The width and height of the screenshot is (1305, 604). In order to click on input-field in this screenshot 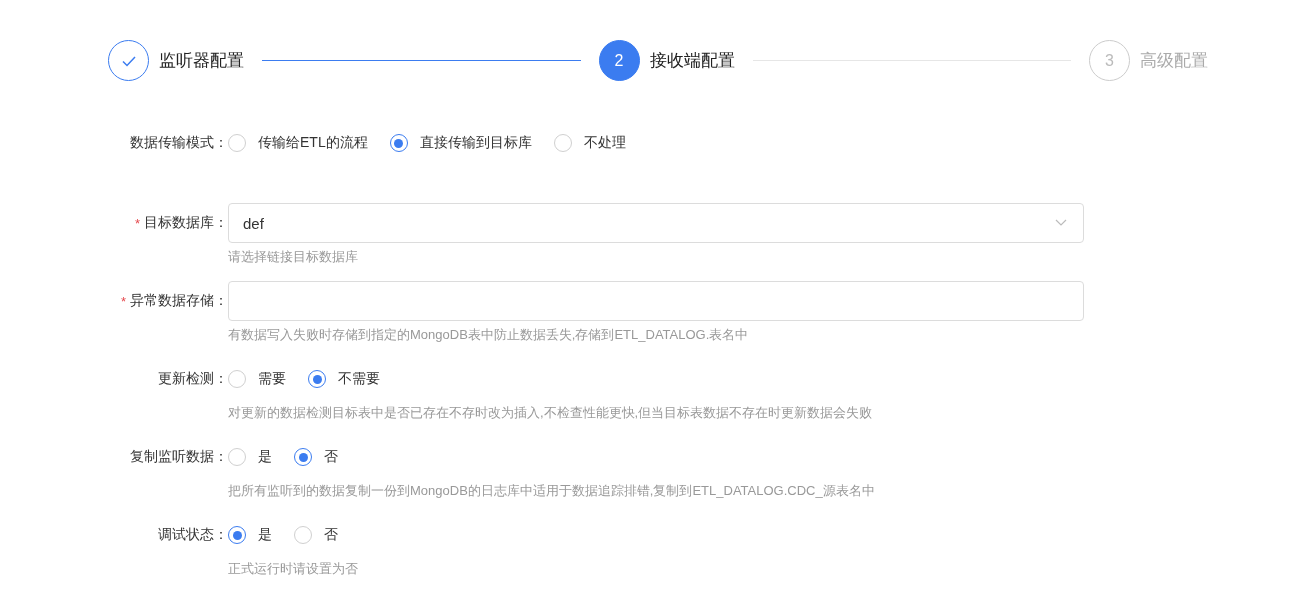, I will do `click(656, 301)`.